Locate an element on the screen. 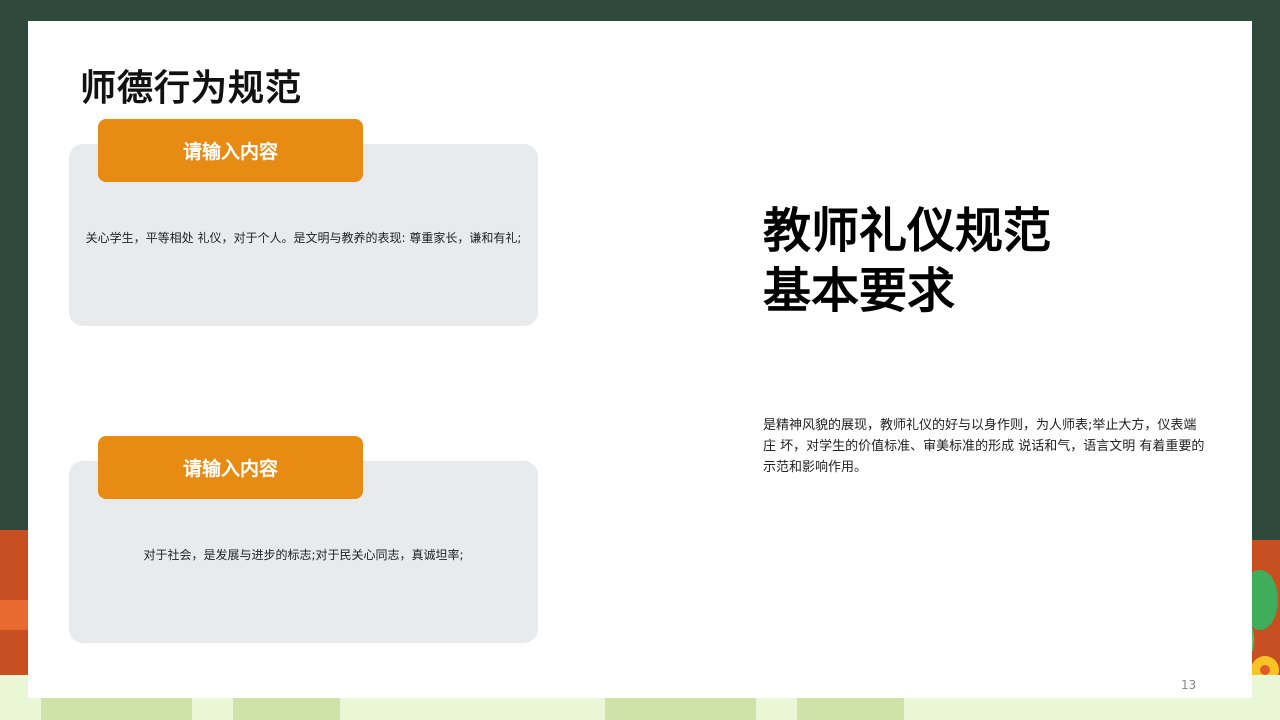 Image resolution: width=1280 pixels, height=720 pixels. card-2-tab: 请输入内容 is located at coordinates (230, 467).